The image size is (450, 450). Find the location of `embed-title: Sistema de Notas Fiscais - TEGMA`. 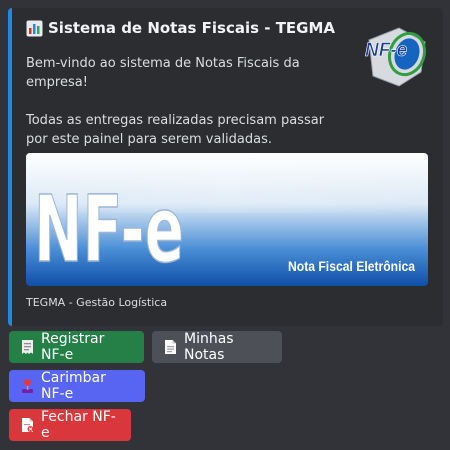

embed-title: Sistema de Notas Fiscais - TEGMA is located at coordinates (186, 28).